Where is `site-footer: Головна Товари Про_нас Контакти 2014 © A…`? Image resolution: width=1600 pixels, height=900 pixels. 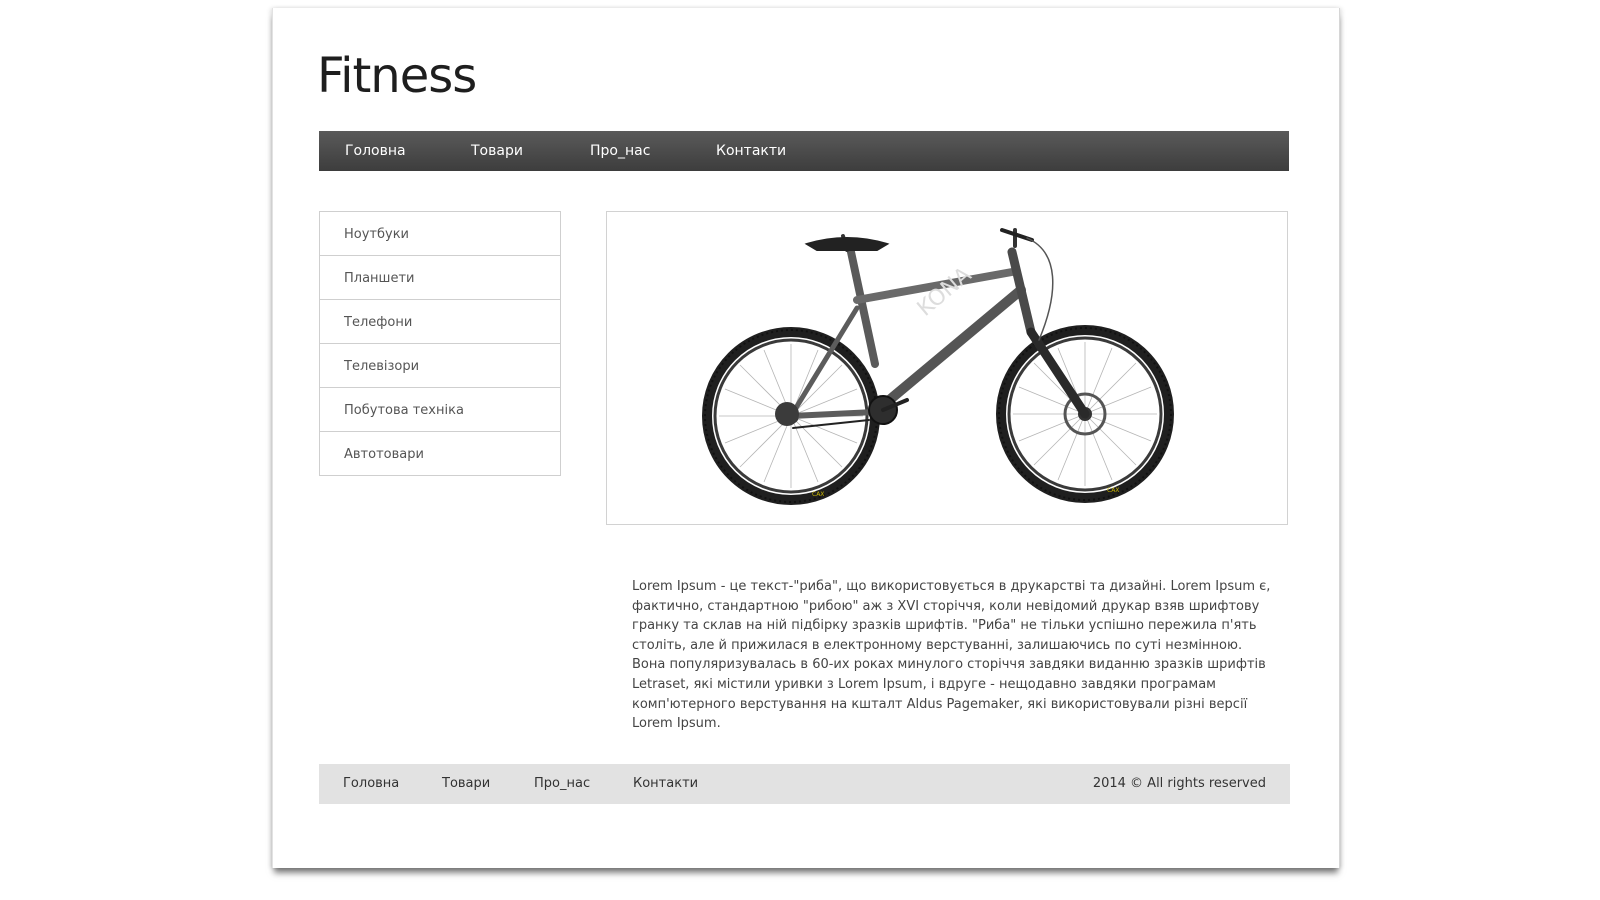
site-footer: Головна Товари Про_нас Контакти 2014 © A… is located at coordinates (804, 784).